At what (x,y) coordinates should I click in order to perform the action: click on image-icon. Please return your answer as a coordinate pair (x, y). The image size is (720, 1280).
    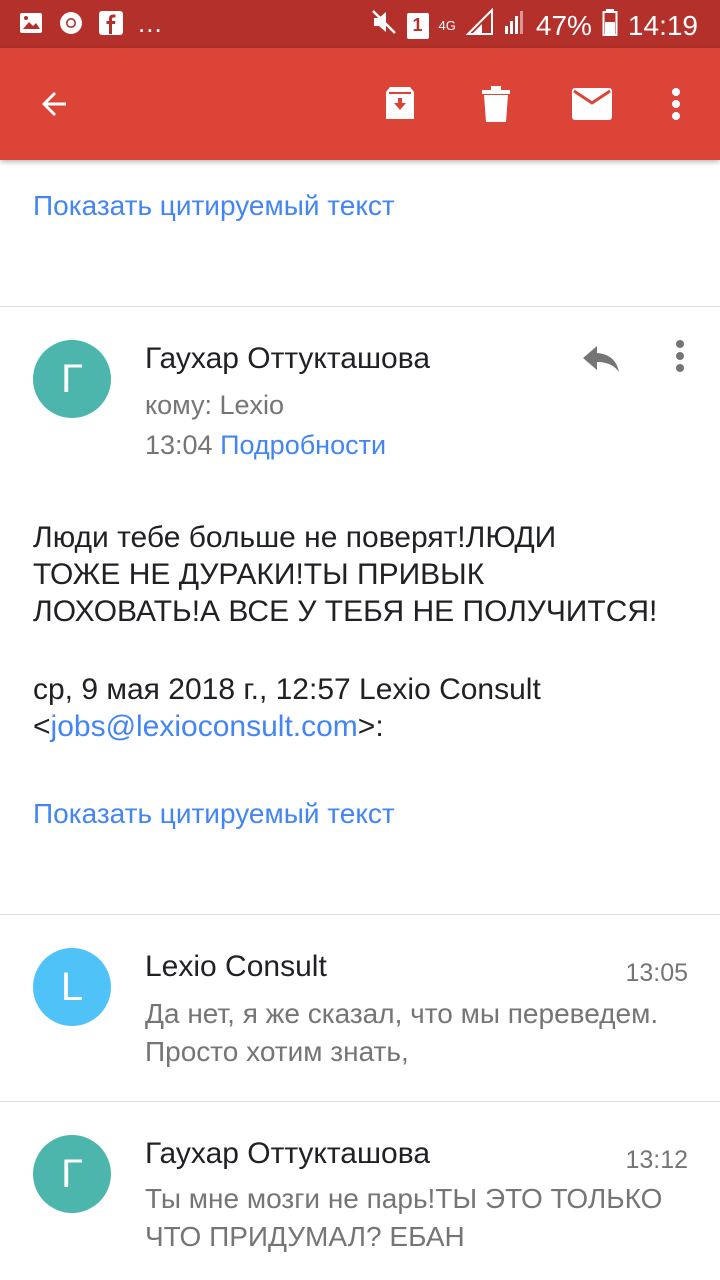
    Looking at the image, I should click on (31, 23).